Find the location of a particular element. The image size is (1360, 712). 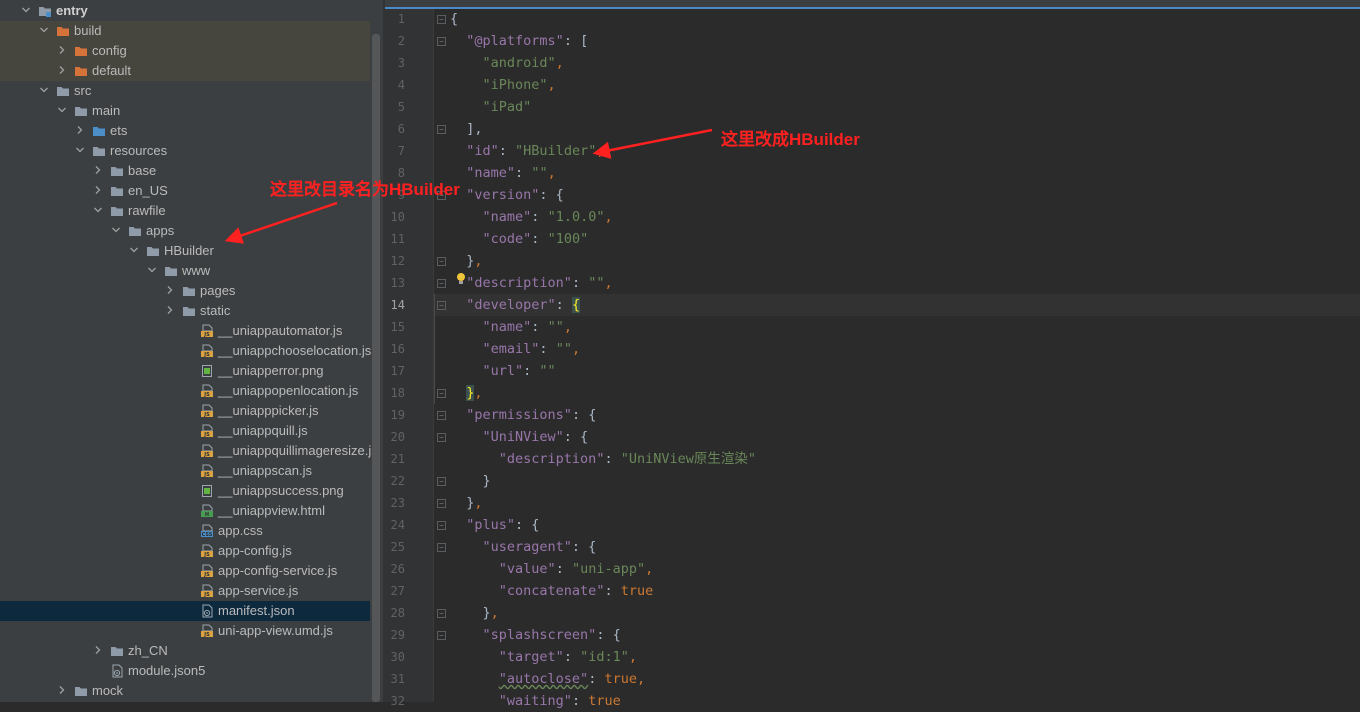

code-line: "@platforms": [ is located at coordinates (519, 41).